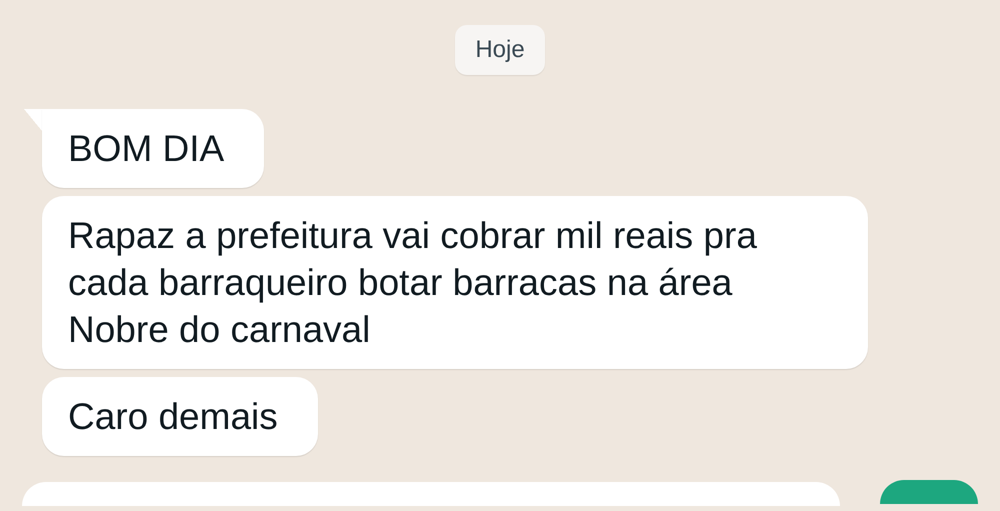 Image resolution: width=1000 pixels, height=511 pixels. I want to click on message-input-field, so click(431, 494).